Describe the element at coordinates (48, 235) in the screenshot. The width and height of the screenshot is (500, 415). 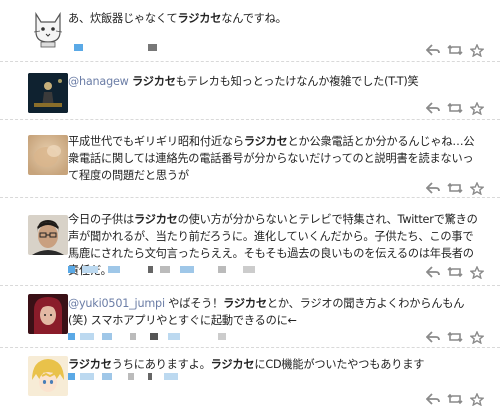
I see `person-glasses-avatar-icon` at that location.